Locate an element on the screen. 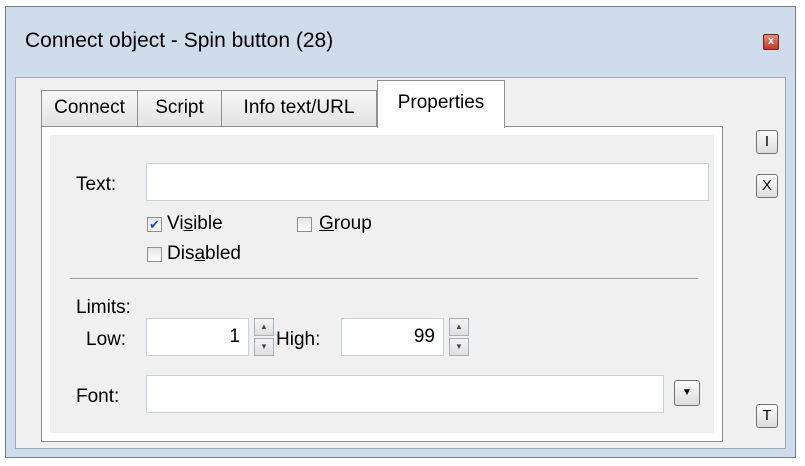 The height and width of the screenshot is (466, 805). x-button: X is located at coordinates (767, 186).